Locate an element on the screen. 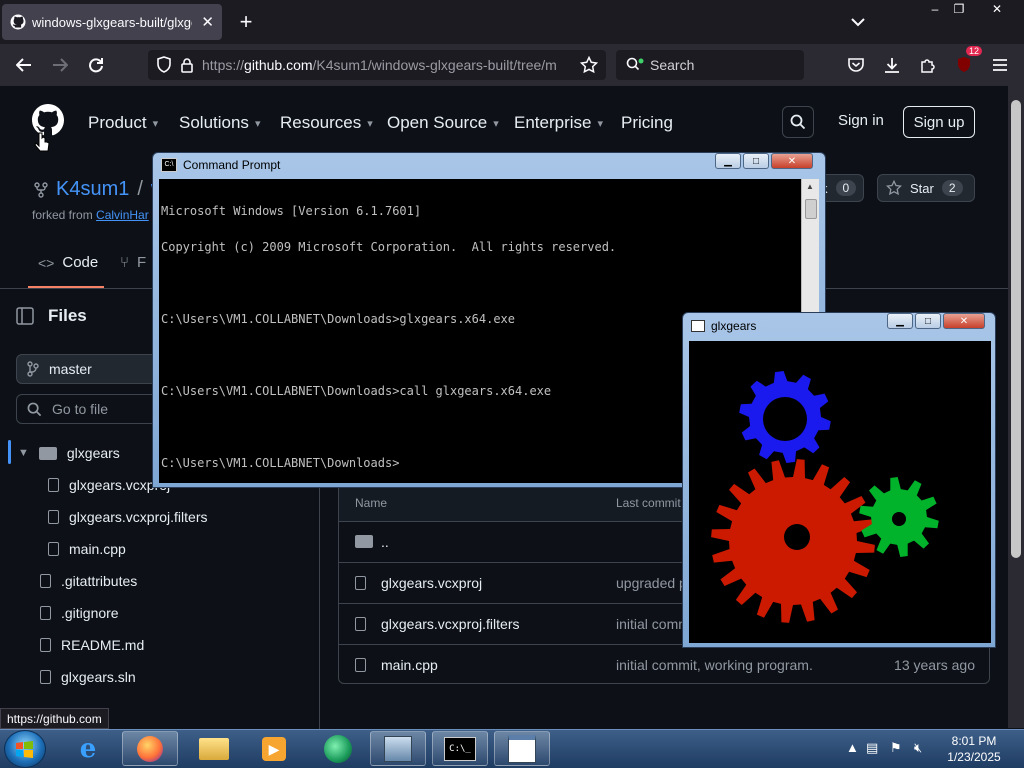  repo-title: K4sum1 / w is located at coordinates (99, 189).